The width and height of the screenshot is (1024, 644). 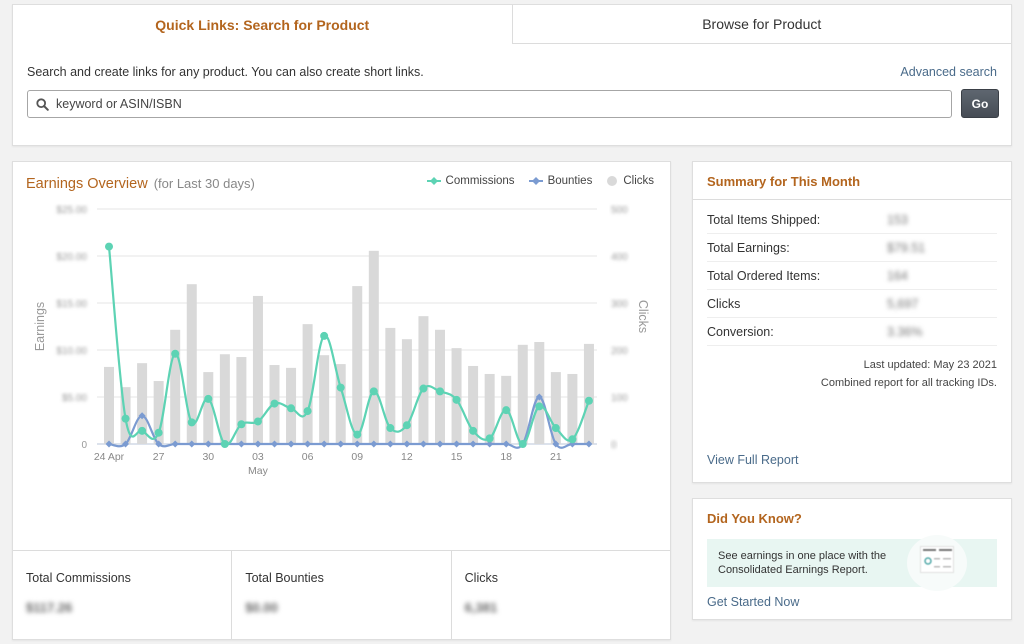 I want to click on get-started-link: Get Started Now, so click(x=753, y=602).